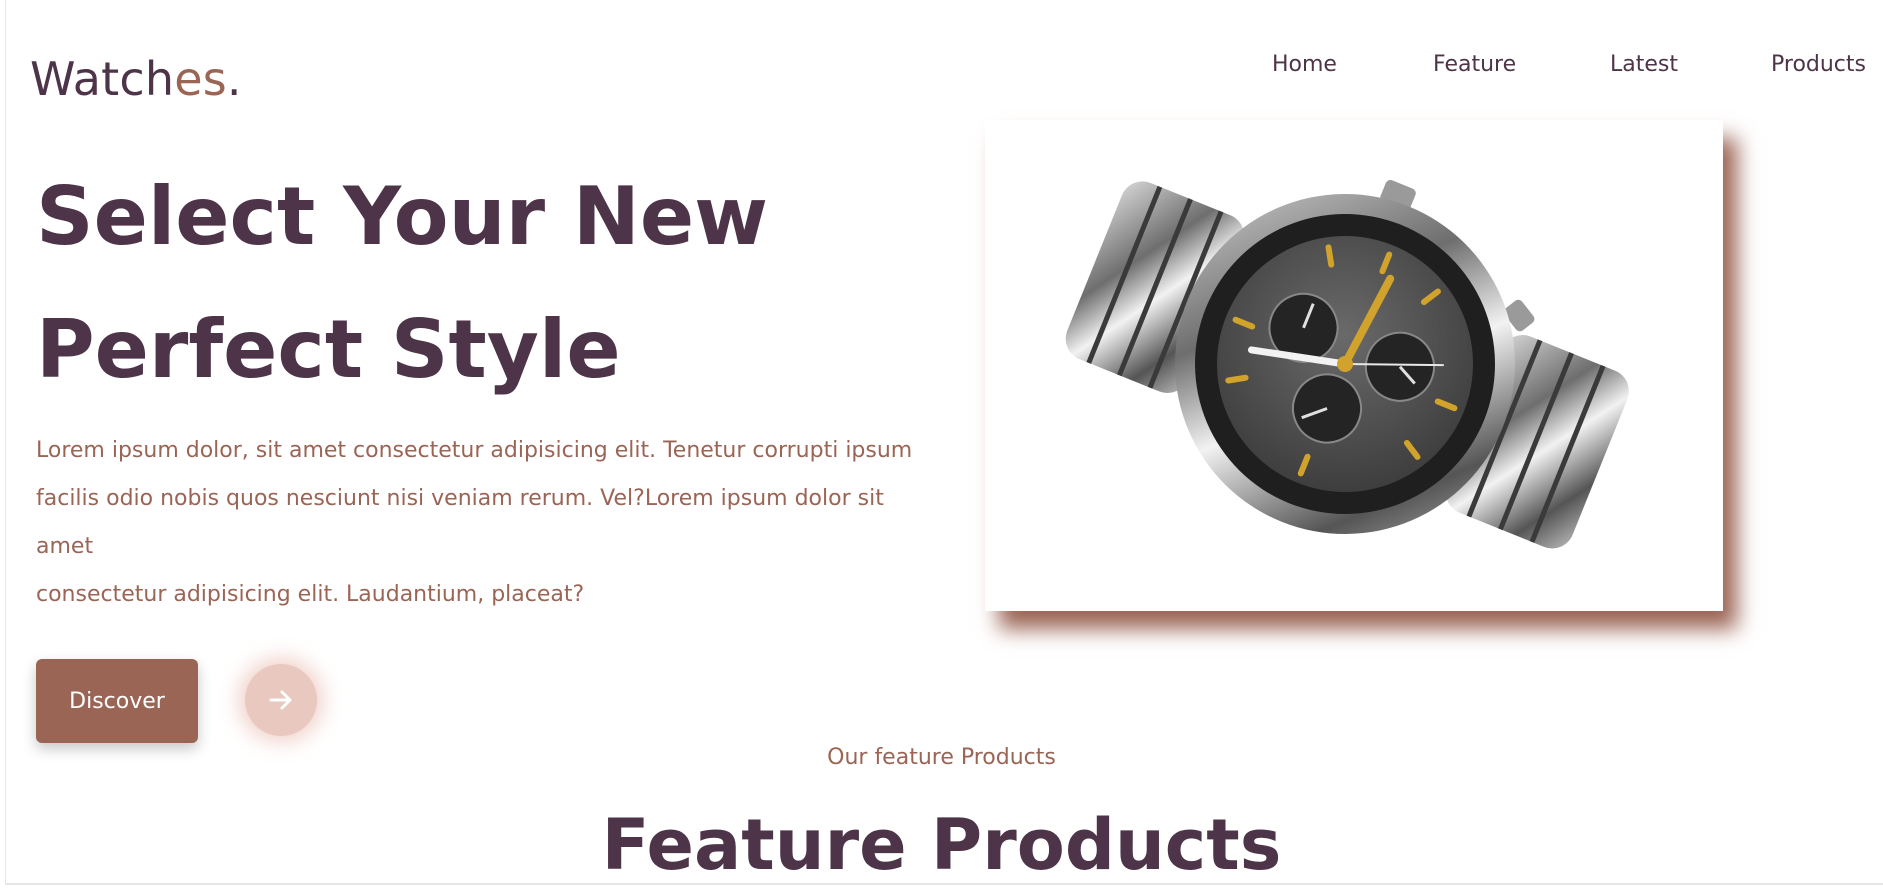 This screenshot has width=1883, height=890. I want to click on nav-link-latest: Latest, so click(1644, 64).